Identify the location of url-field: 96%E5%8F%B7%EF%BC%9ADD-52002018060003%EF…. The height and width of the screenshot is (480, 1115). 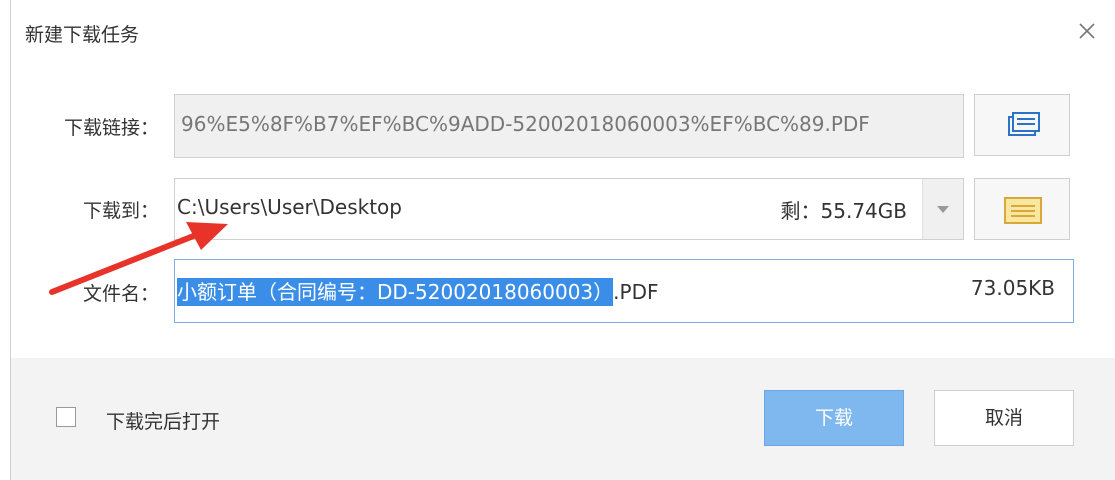
(569, 126).